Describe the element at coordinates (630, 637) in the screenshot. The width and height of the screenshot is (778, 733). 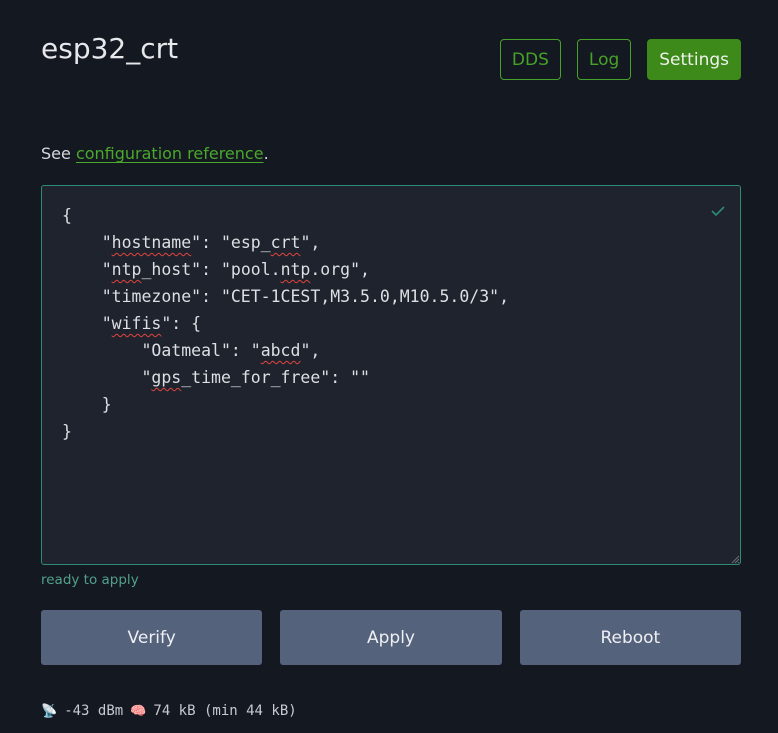
I see `reboot-button: Reboot` at that location.